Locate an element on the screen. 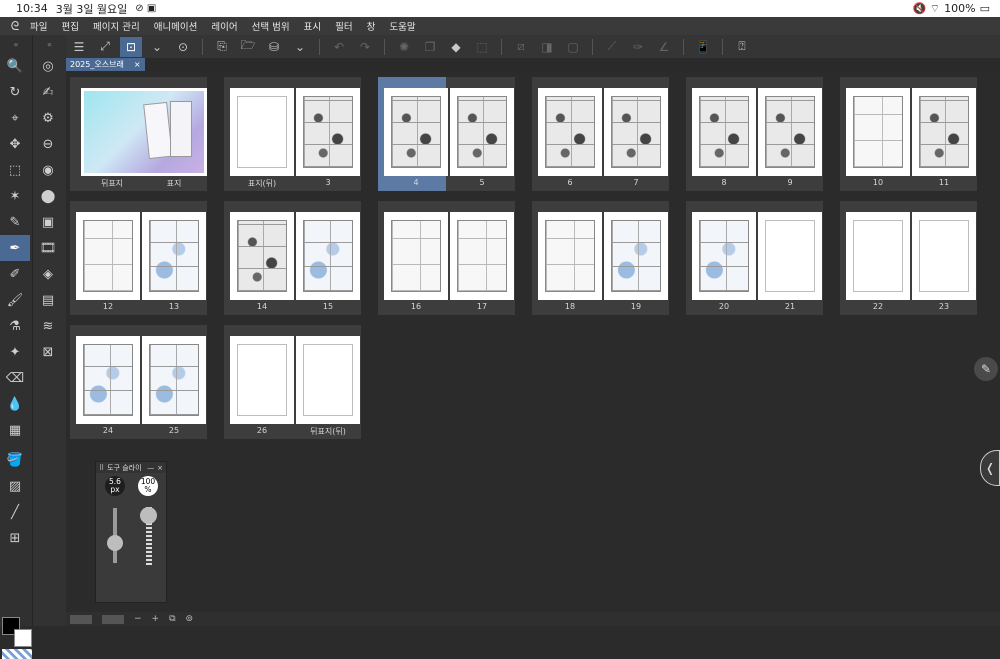  pen-tool-icon: ✒ is located at coordinates (15, 248).